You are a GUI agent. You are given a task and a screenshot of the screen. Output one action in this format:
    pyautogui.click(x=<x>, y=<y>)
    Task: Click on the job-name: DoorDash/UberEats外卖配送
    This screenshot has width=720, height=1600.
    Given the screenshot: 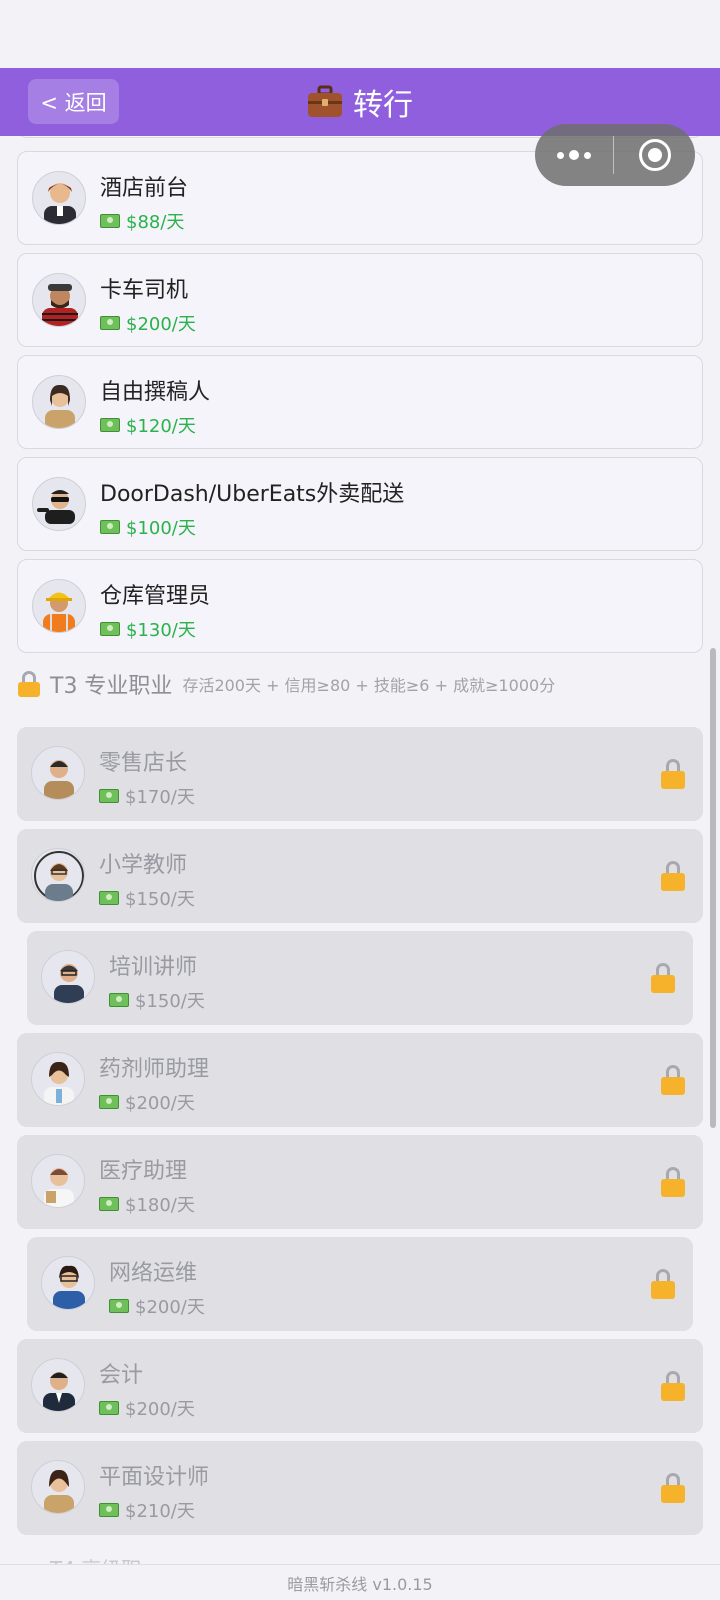 What is the action you would take?
    pyautogui.click(x=252, y=494)
    